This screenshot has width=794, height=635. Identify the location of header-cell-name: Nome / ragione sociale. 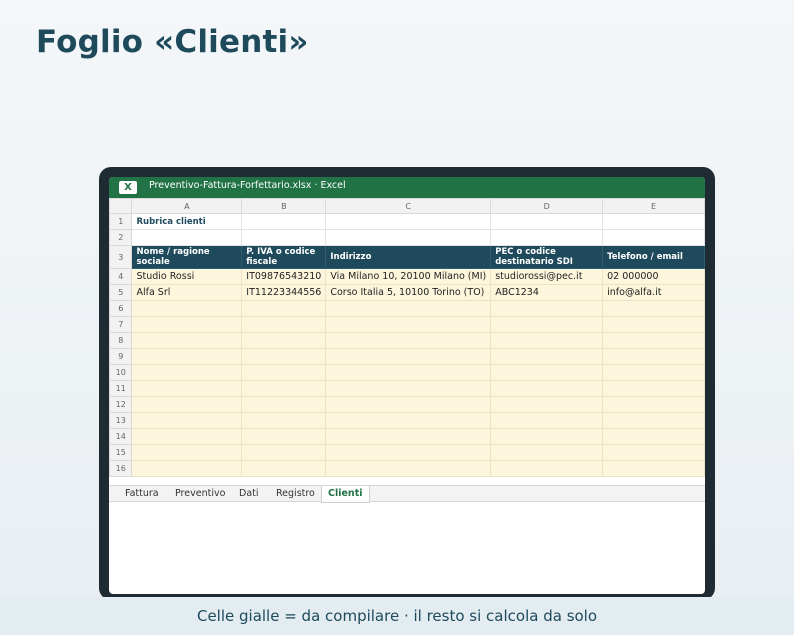
(187, 257).